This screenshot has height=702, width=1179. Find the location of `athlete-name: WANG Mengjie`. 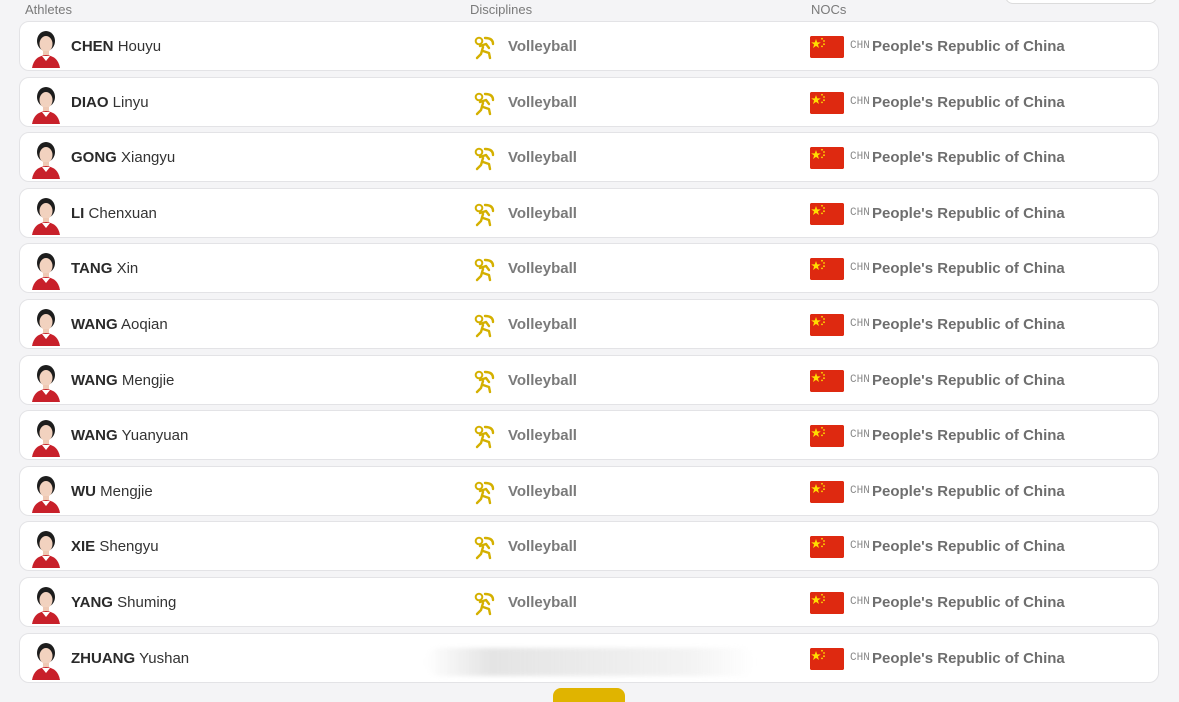

athlete-name: WANG Mengjie is located at coordinates (122, 380).